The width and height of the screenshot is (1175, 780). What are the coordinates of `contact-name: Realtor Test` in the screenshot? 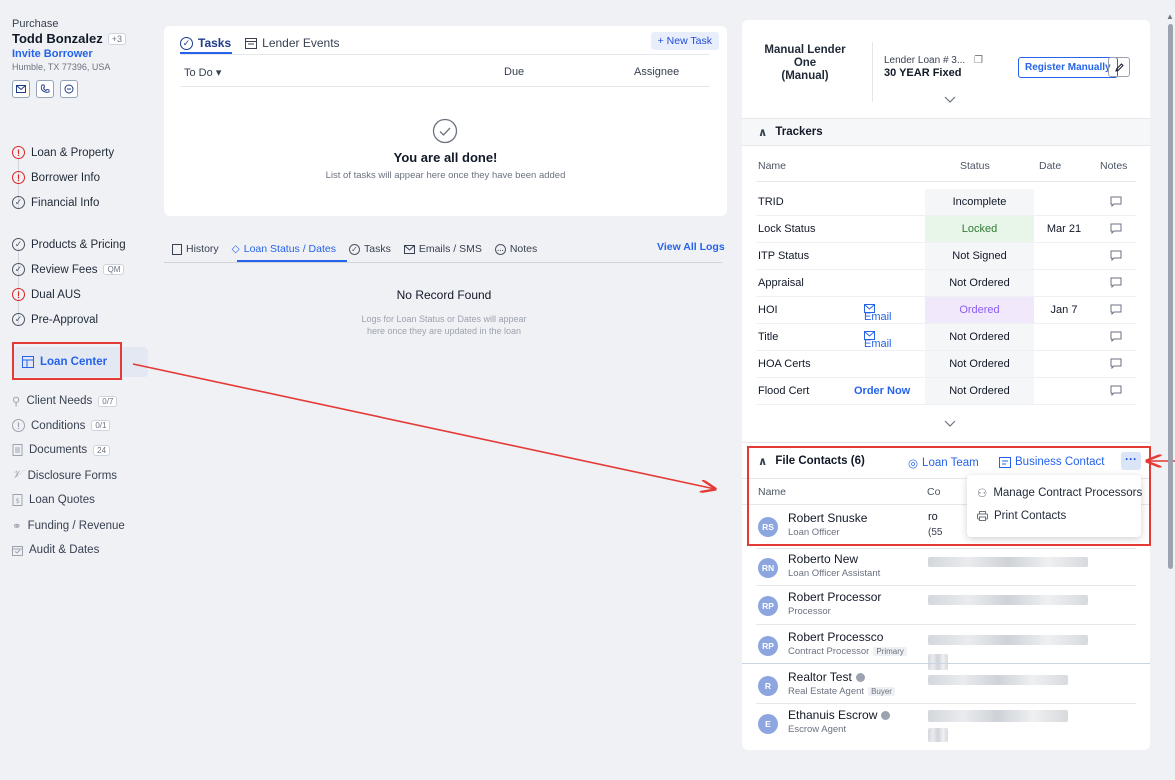 It's located at (826, 677).